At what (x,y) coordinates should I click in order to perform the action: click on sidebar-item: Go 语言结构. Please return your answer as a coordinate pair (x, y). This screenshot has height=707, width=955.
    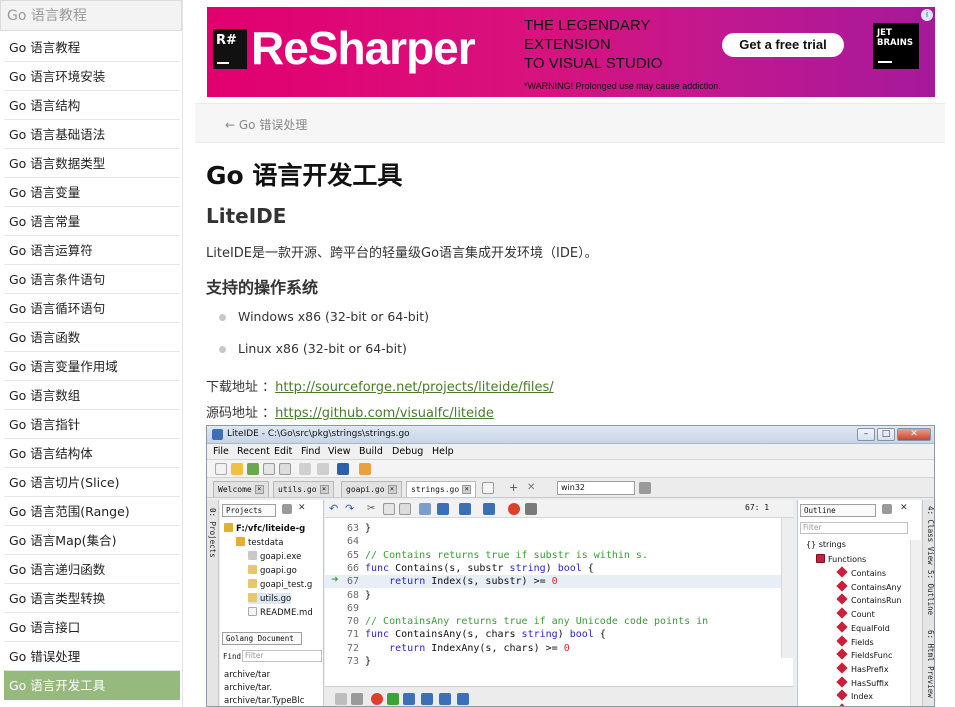
    Looking at the image, I should click on (92, 105).